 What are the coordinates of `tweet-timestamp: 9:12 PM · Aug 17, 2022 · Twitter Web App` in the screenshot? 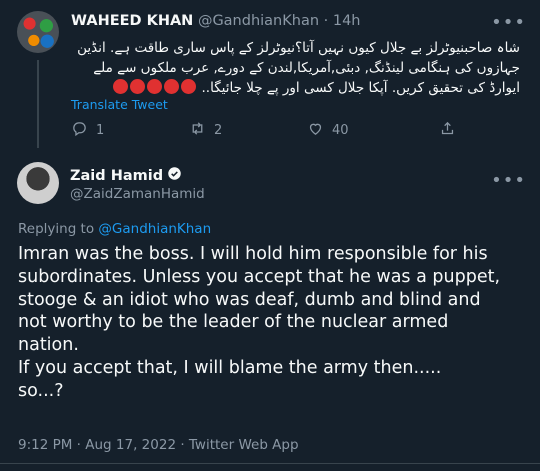 It's located at (158, 445).